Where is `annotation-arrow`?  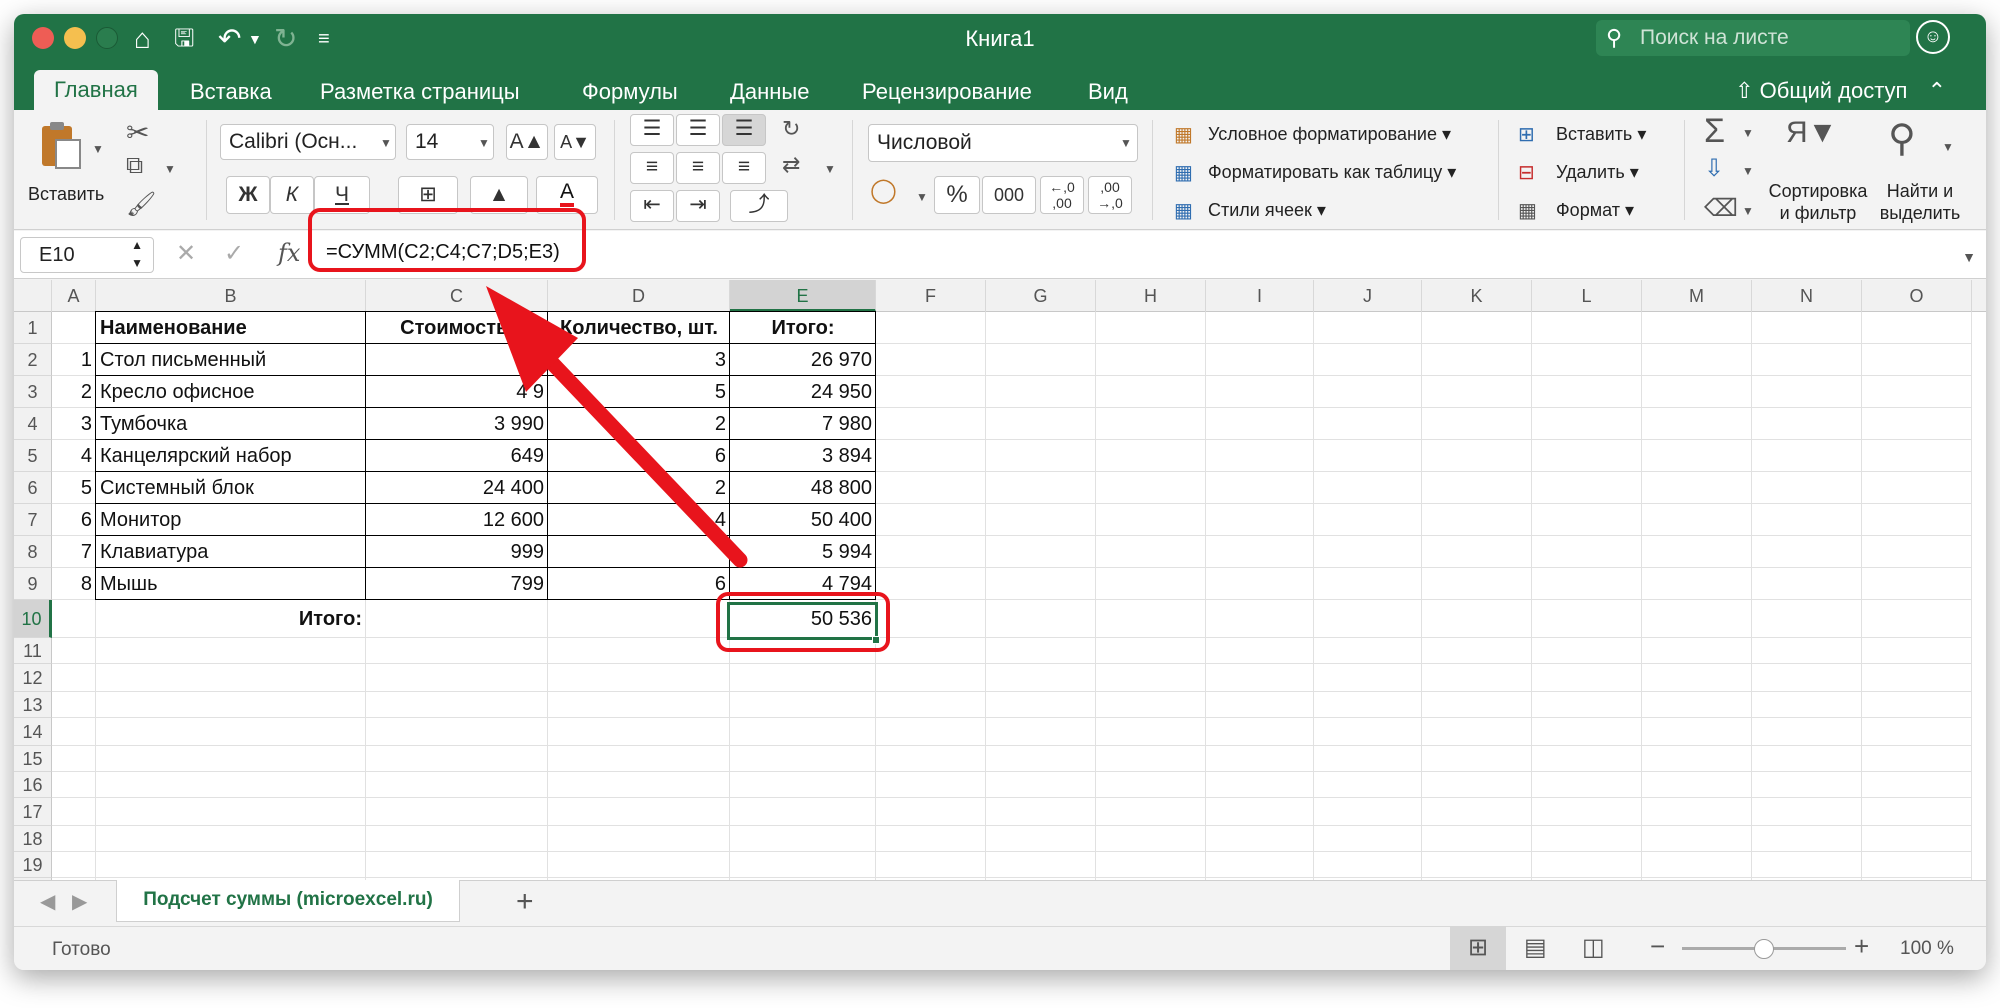
annotation-arrow is located at coordinates (617, 427).